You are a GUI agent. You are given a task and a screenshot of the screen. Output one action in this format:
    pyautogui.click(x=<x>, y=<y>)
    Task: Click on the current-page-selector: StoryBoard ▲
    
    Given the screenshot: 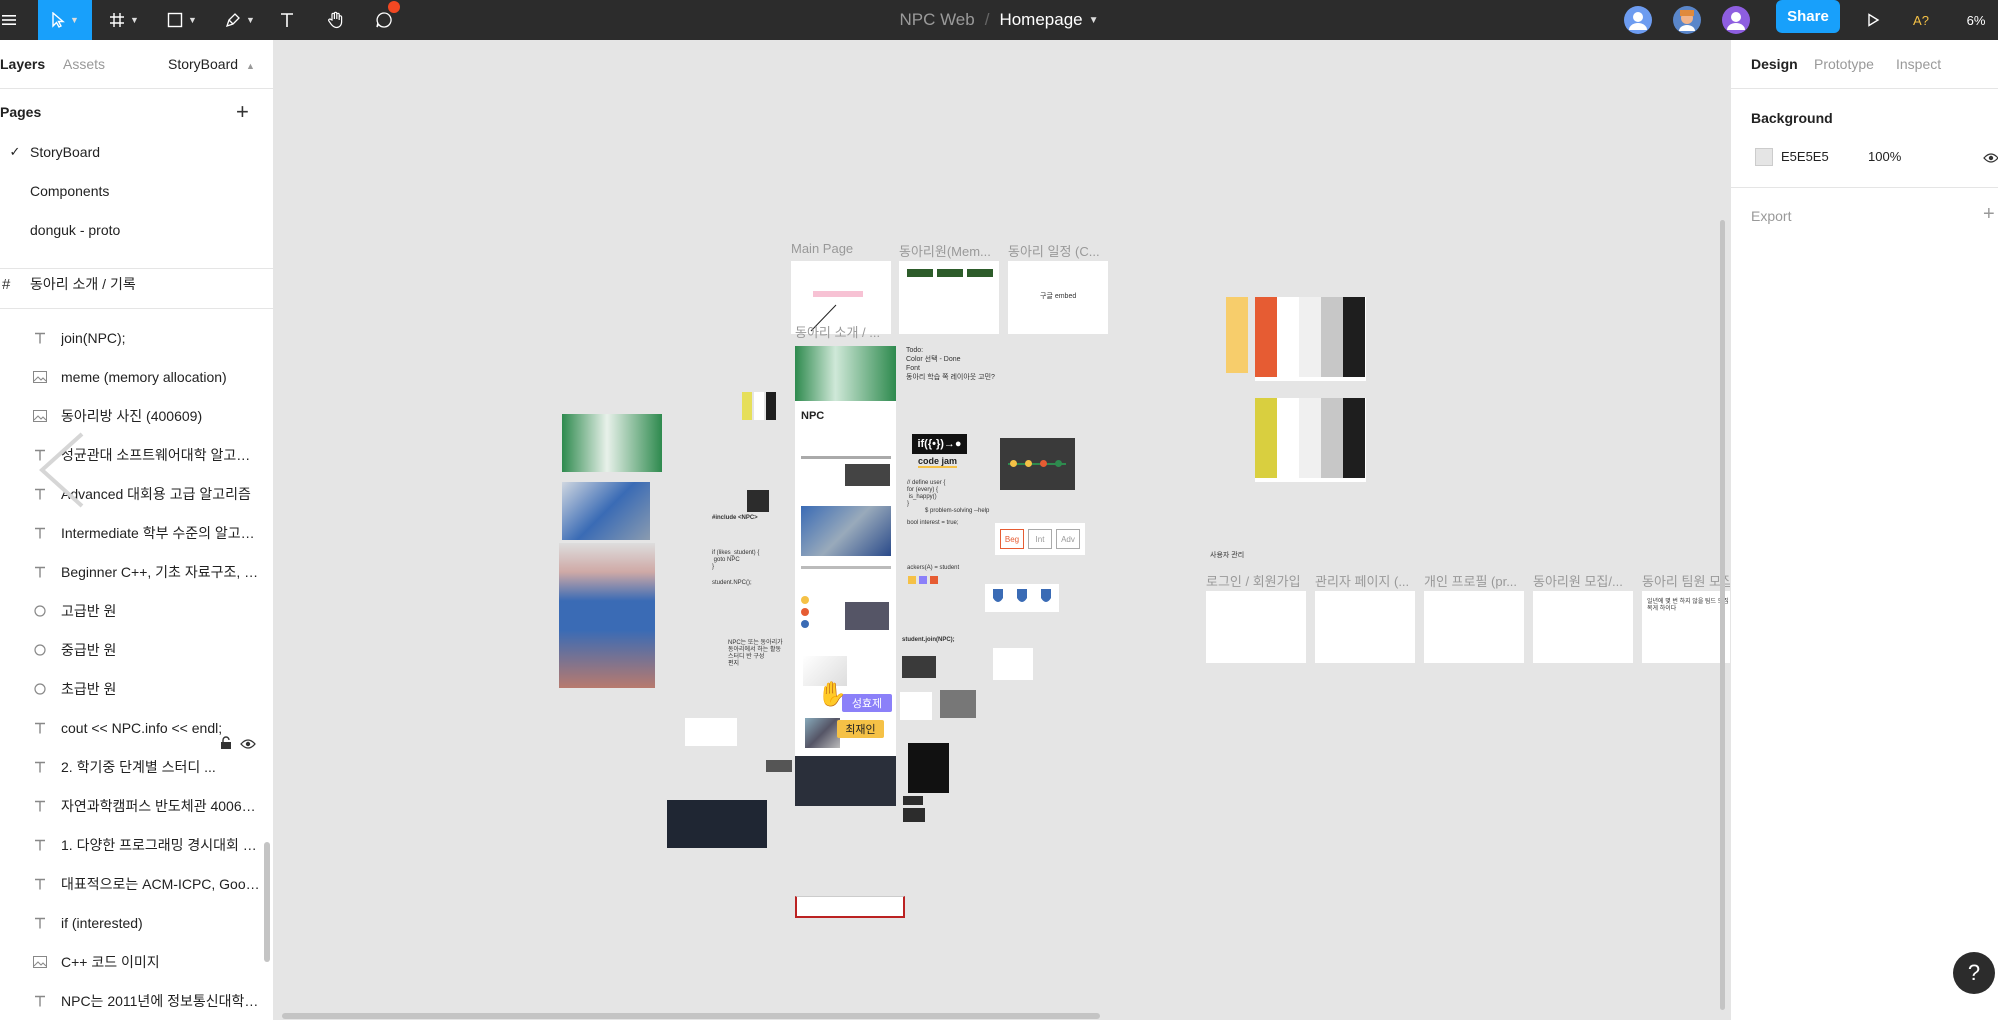 What is the action you would take?
    pyautogui.click(x=211, y=64)
    